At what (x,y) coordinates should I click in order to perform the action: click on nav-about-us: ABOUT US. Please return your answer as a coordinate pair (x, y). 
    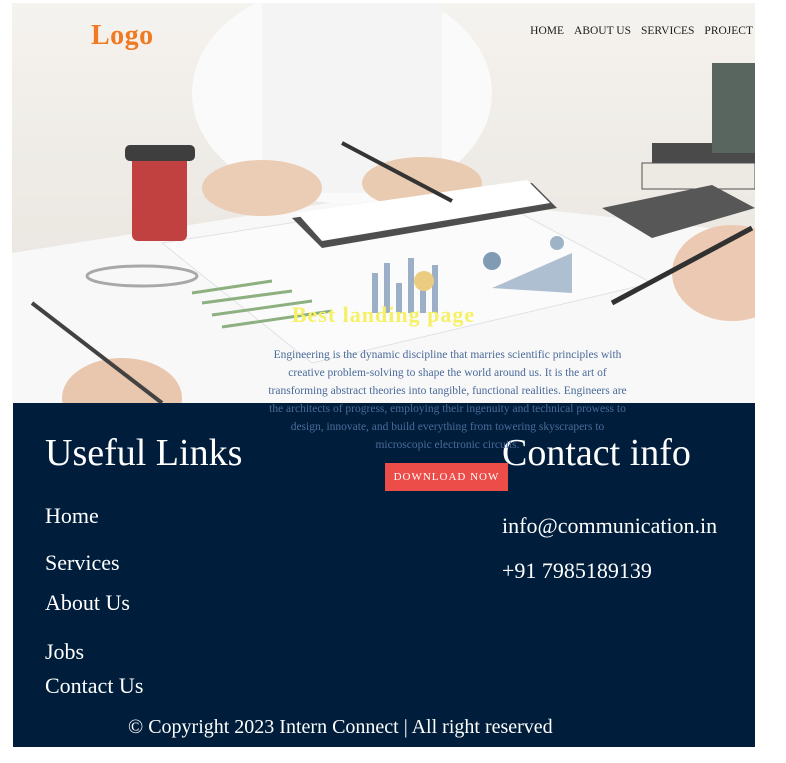
    Looking at the image, I should click on (602, 31).